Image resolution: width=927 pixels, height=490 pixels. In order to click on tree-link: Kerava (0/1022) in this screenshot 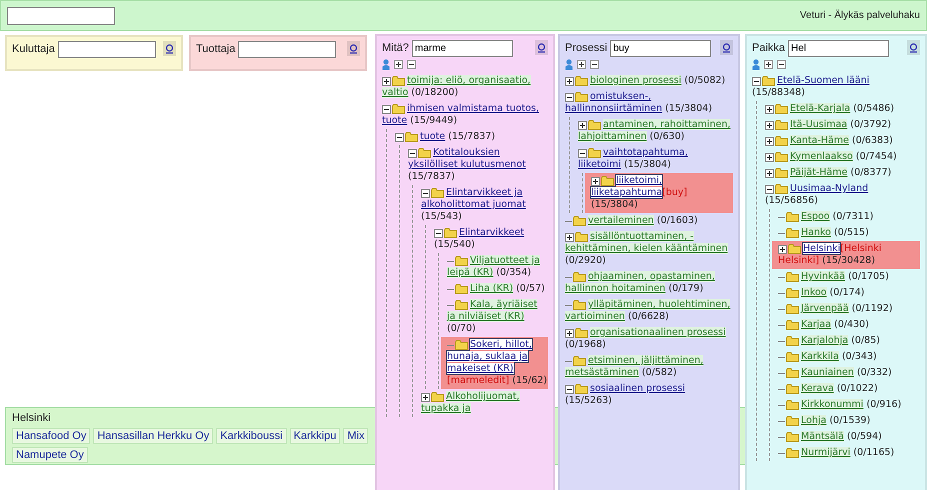, I will do `click(849, 389)`.